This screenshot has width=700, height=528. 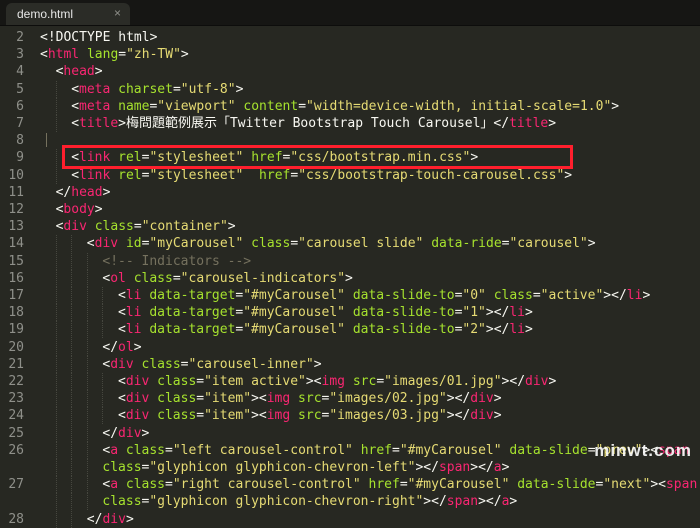 What do you see at coordinates (350, 226) in the screenshot?
I see `code-line: 13<div class="container">` at bounding box center [350, 226].